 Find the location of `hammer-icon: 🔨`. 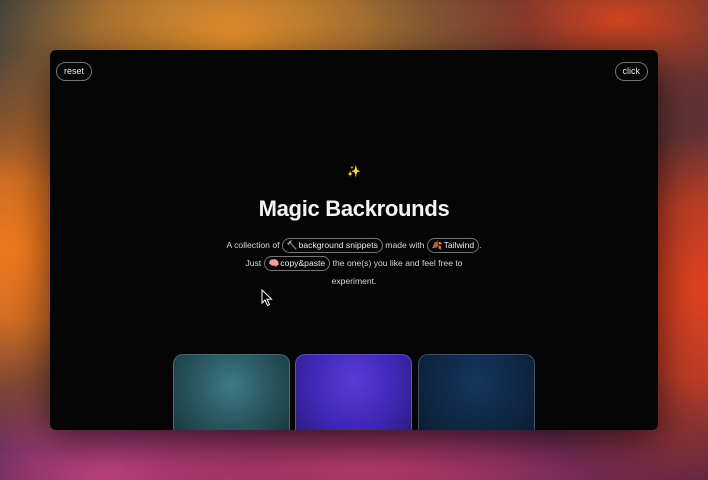

hammer-icon: 🔨 is located at coordinates (292, 245).